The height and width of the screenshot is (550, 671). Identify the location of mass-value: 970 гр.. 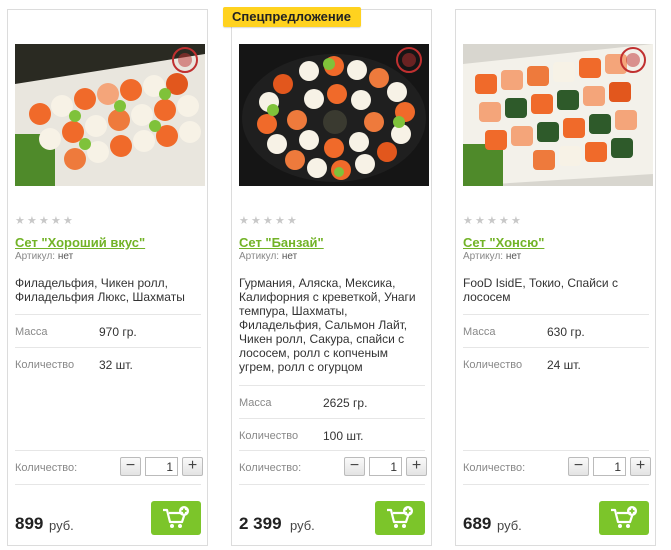
(118, 332).